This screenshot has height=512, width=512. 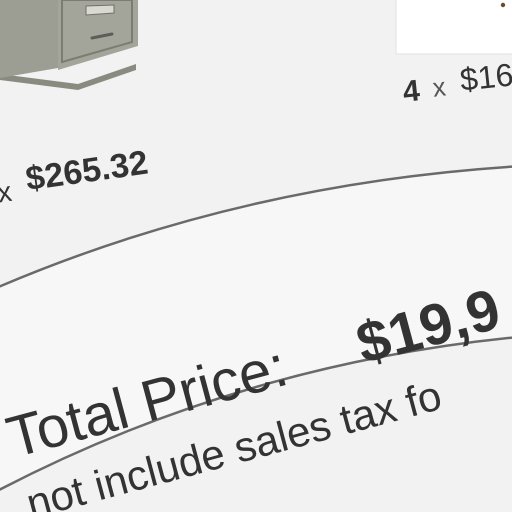 I want to click on item-1-price: $265.32, so click(x=86, y=171).